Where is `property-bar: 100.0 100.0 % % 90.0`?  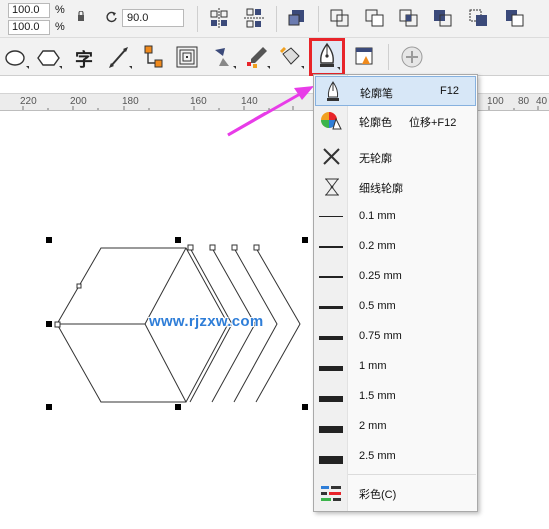
property-bar: 100.0 100.0 % % 90.0 is located at coordinates (274, 19).